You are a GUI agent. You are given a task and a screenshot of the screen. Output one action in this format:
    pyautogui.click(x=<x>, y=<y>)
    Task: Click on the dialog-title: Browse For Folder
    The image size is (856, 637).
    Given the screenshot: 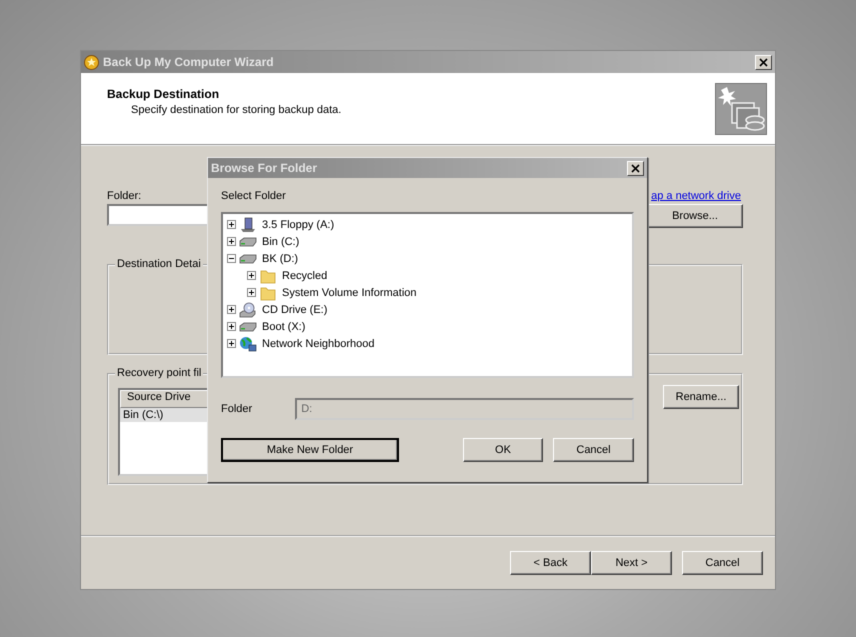 What is the action you would take?
    pyautogui.click(x=264, y=168)
    